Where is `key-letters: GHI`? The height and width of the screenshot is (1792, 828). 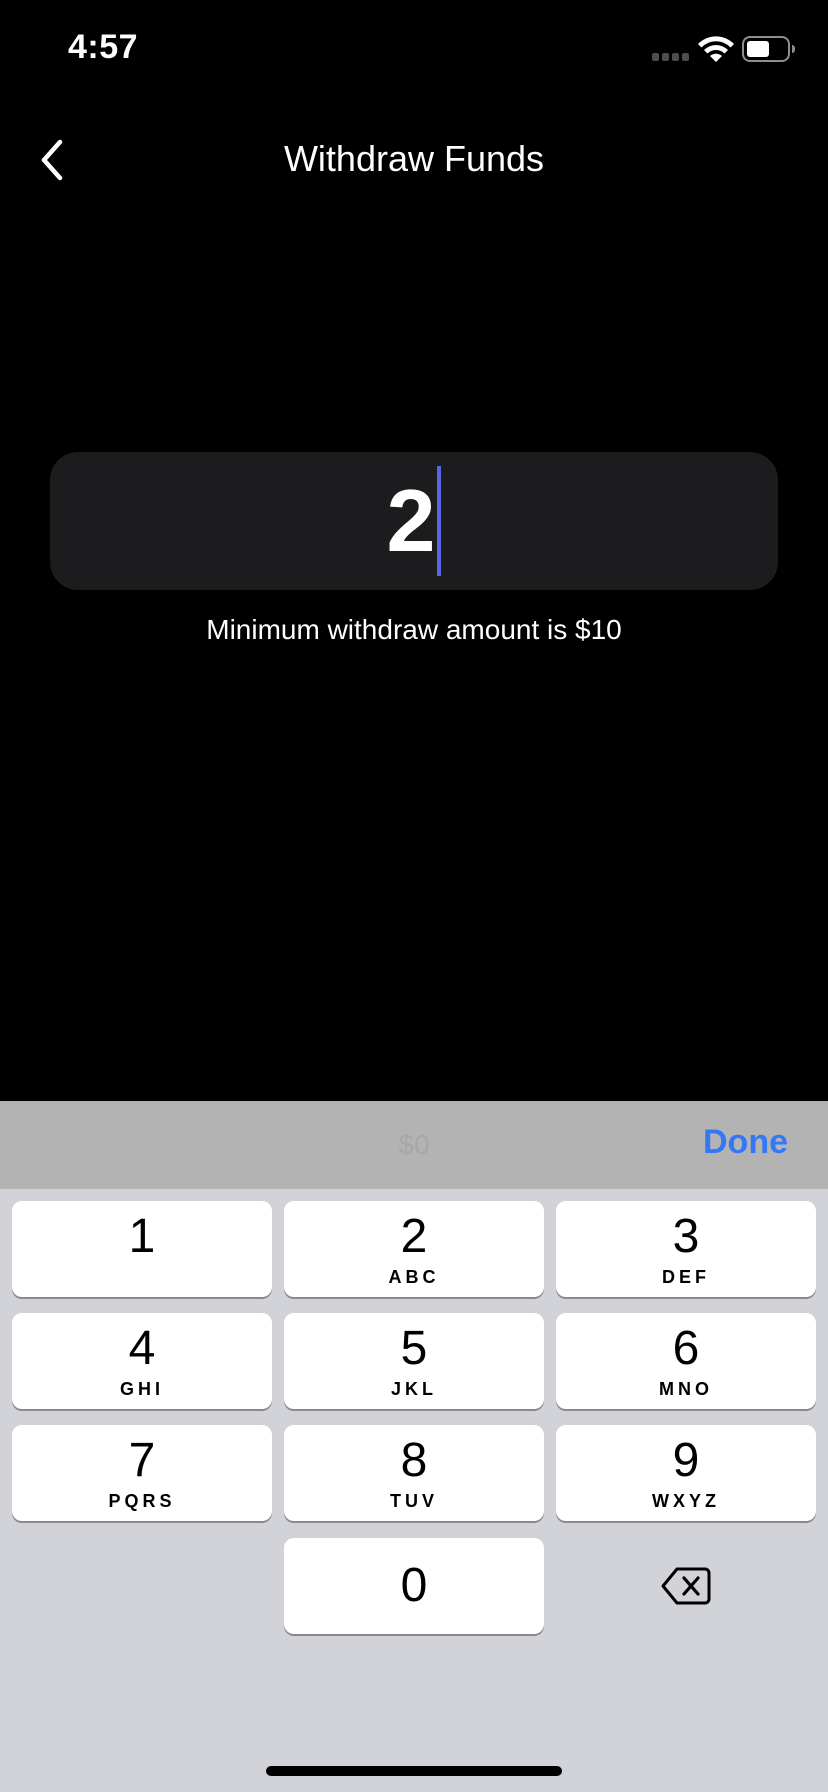 key-letters: GHI is located at coordinates (141, 1389).